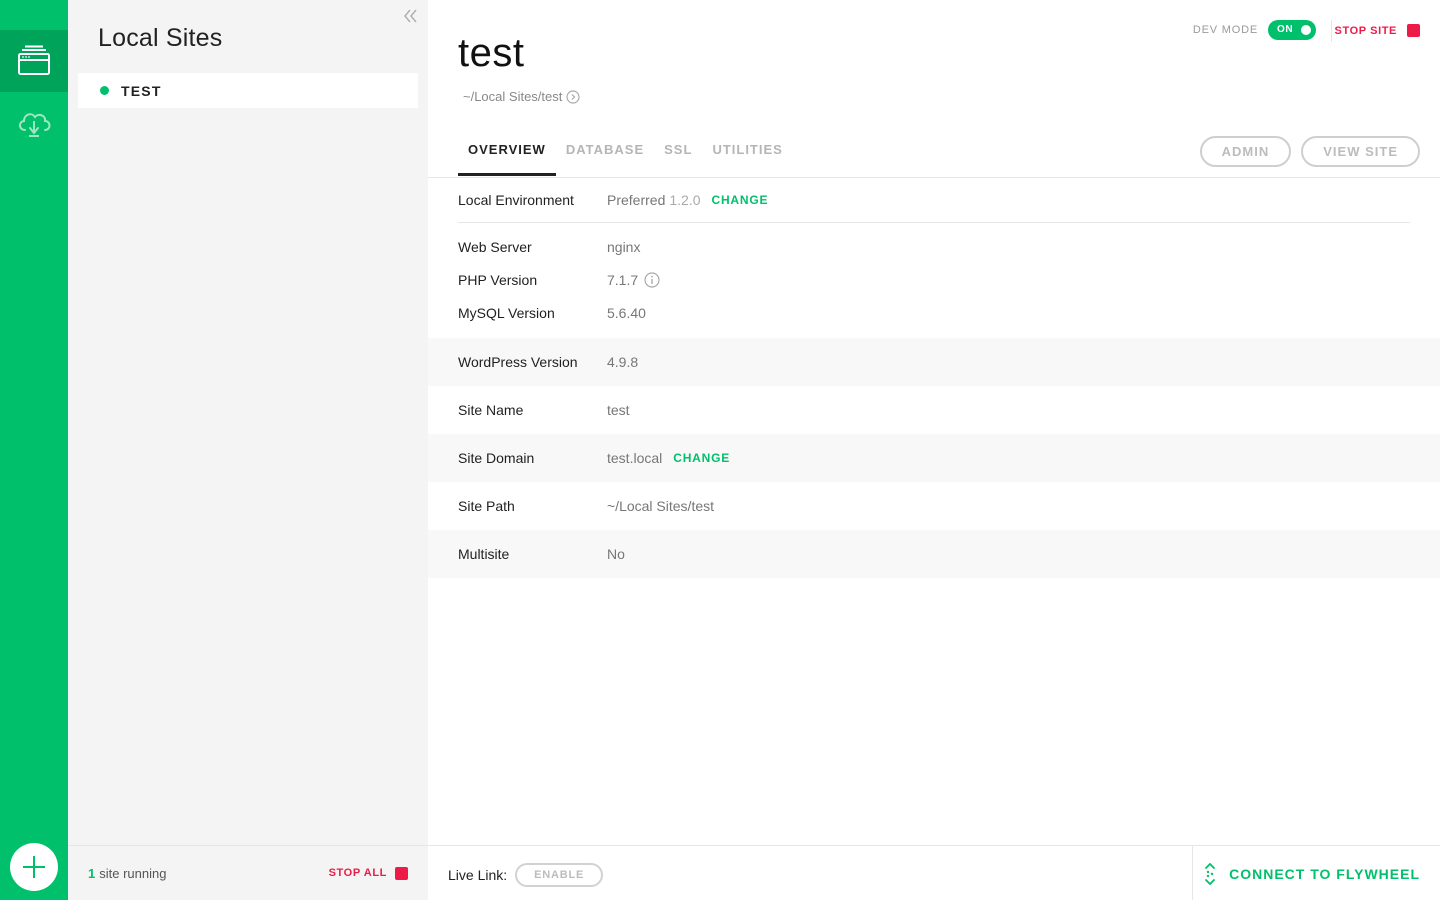 This screenshot has height=900, width=1440. Describe the element at coordinates (486, 506) in the screenshot. I see `site-path-label: Site Path` at that location.